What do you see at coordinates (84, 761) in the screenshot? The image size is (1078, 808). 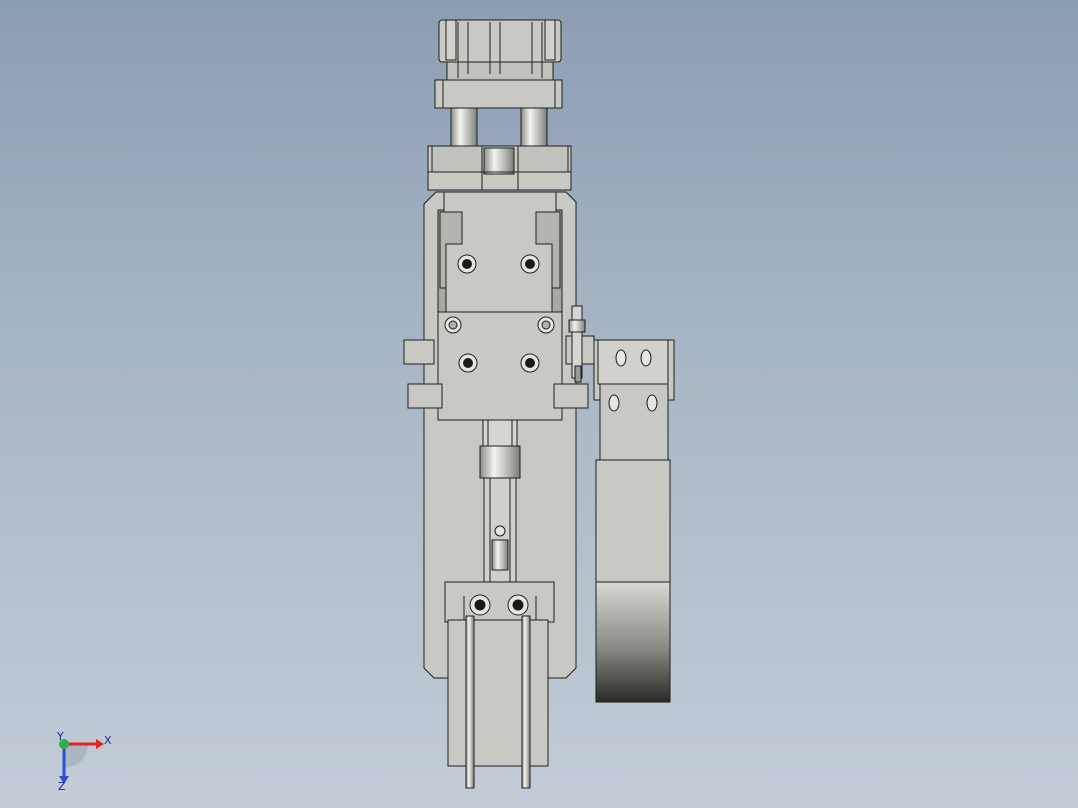 I see `coordinate-triad: X Y Z` at bounding box center [84, 761].